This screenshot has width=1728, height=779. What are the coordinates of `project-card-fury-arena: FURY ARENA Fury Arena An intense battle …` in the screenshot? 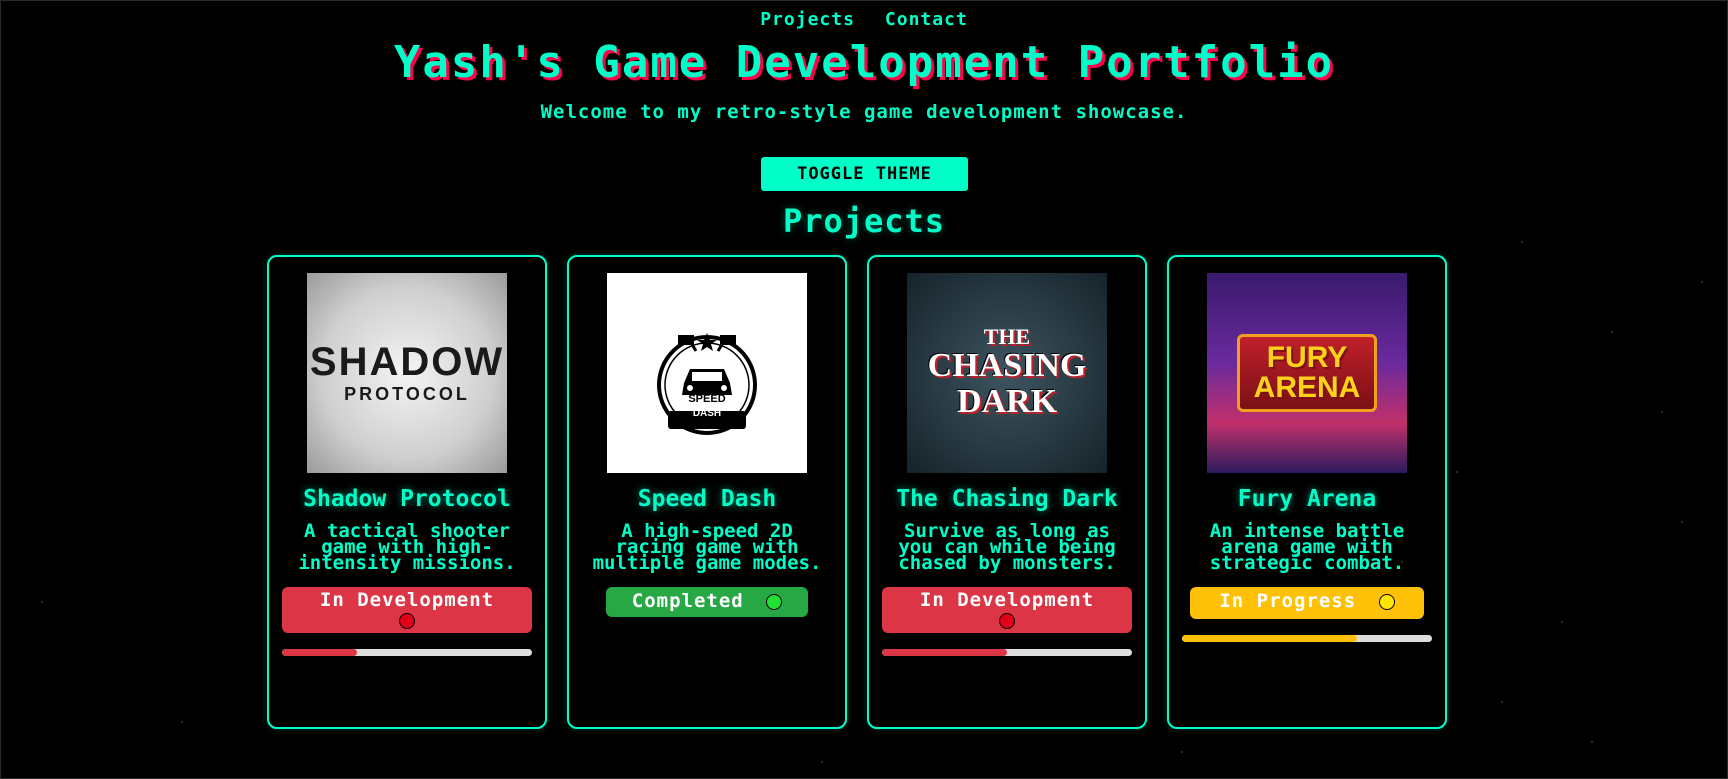 It's located at (1307, 492).